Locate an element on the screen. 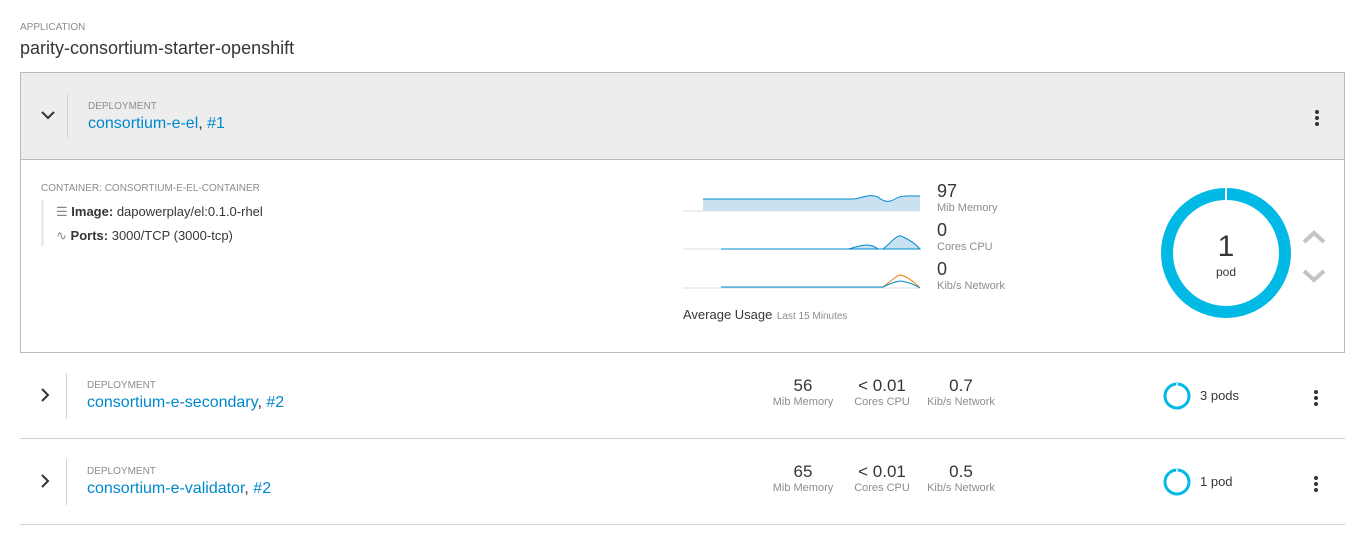 The height and width of the screenshot is (559, 1365). application-label: APPLICATION is located at coordinates (53, 27).